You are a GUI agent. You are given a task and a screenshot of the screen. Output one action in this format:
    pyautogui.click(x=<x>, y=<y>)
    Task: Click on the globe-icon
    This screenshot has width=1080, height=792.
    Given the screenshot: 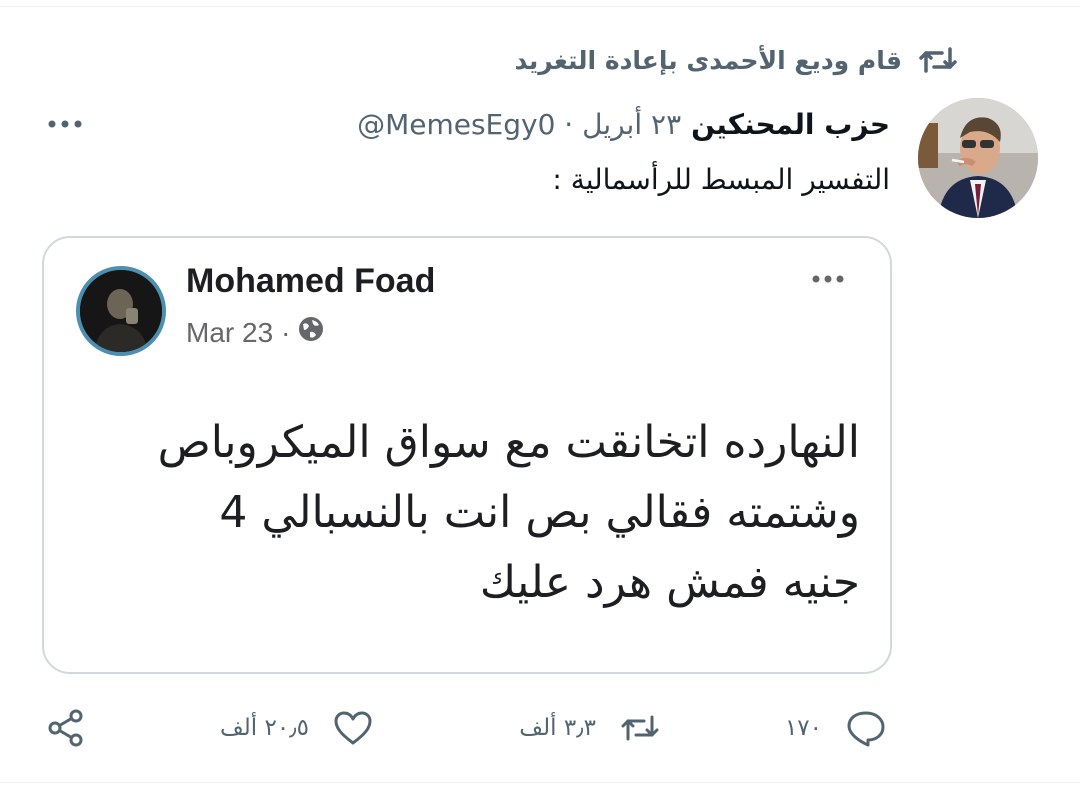 What is the action you would take?
    pyautogui.click(x=311, y=332)
    